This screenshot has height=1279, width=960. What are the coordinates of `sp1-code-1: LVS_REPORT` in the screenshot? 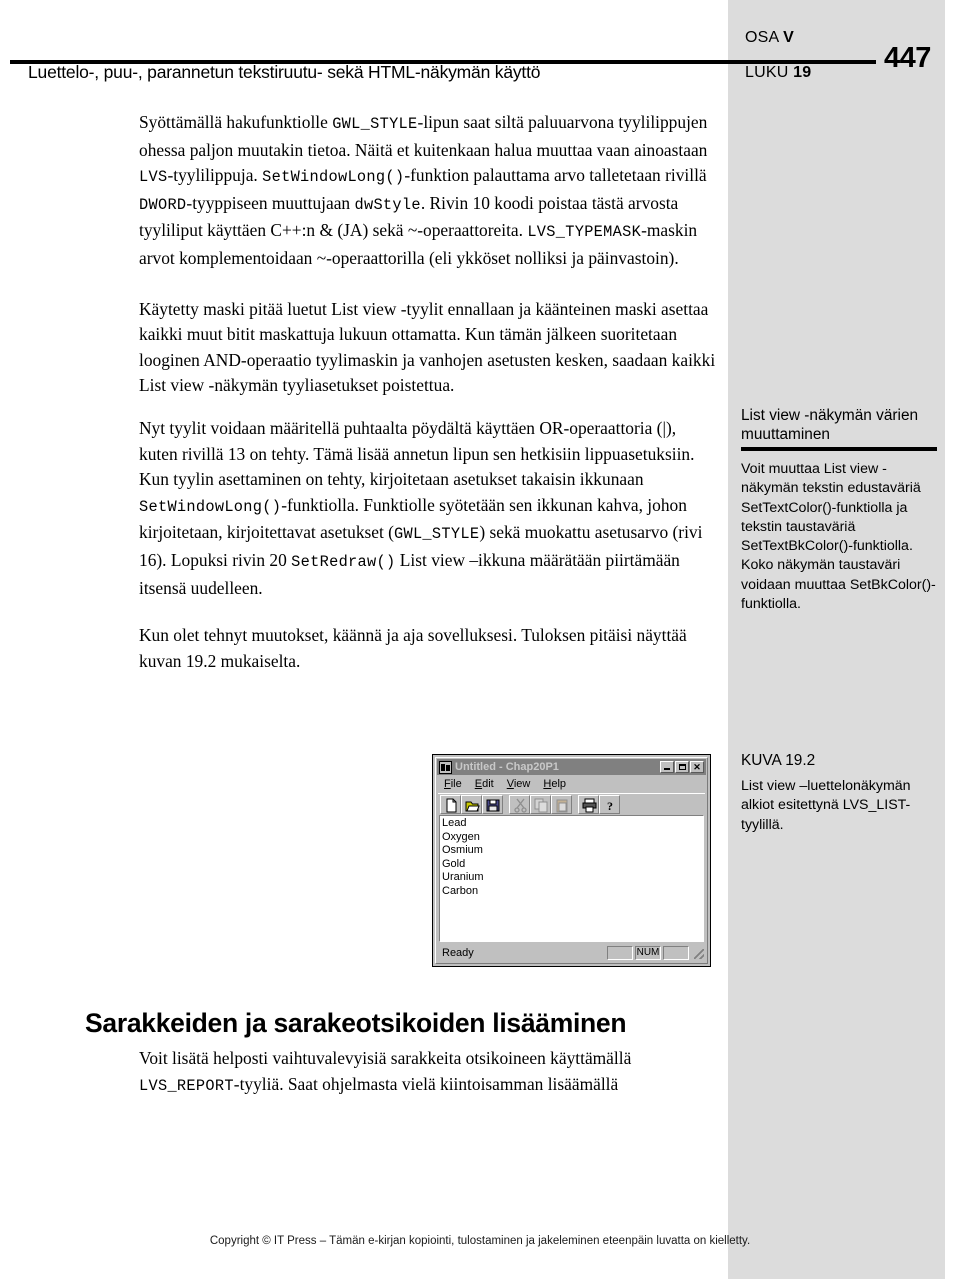 It's located at (186, 1085).